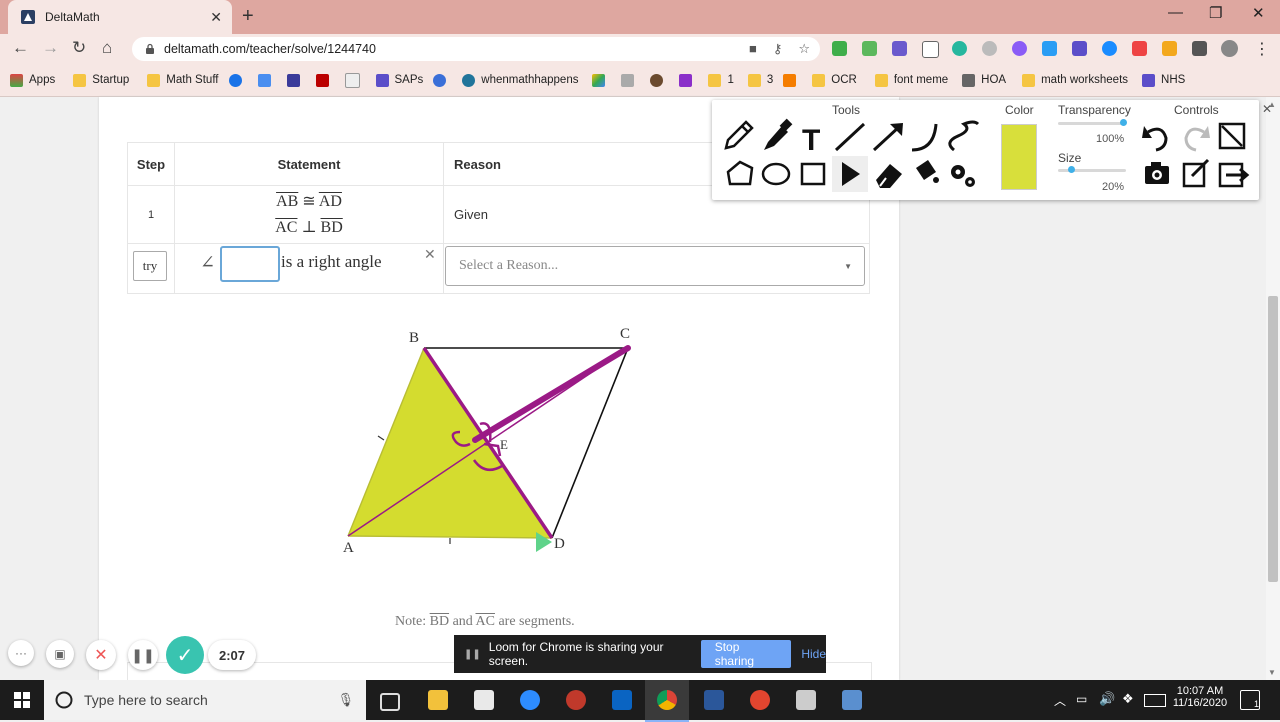  What do you see at coordinates (472, 654) in the screenshot?
I see `drag-handle-icon: ❚❚` at bounding box center [472, 654].